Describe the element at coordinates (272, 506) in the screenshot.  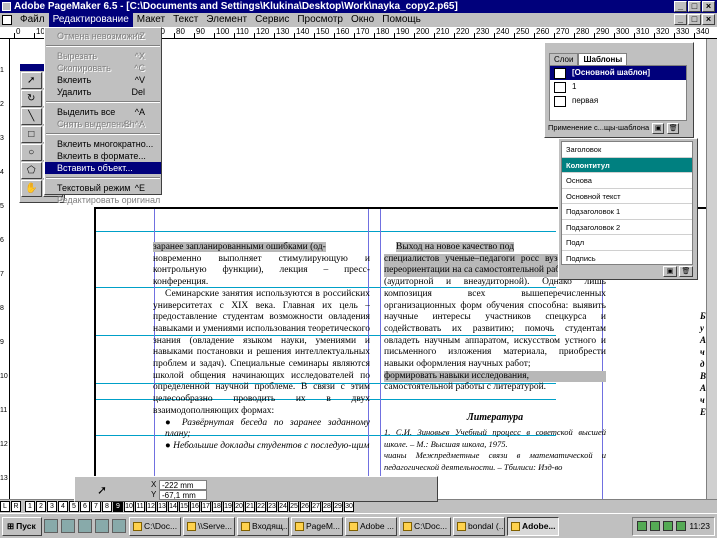
I see `page-icon: 23` at that location.